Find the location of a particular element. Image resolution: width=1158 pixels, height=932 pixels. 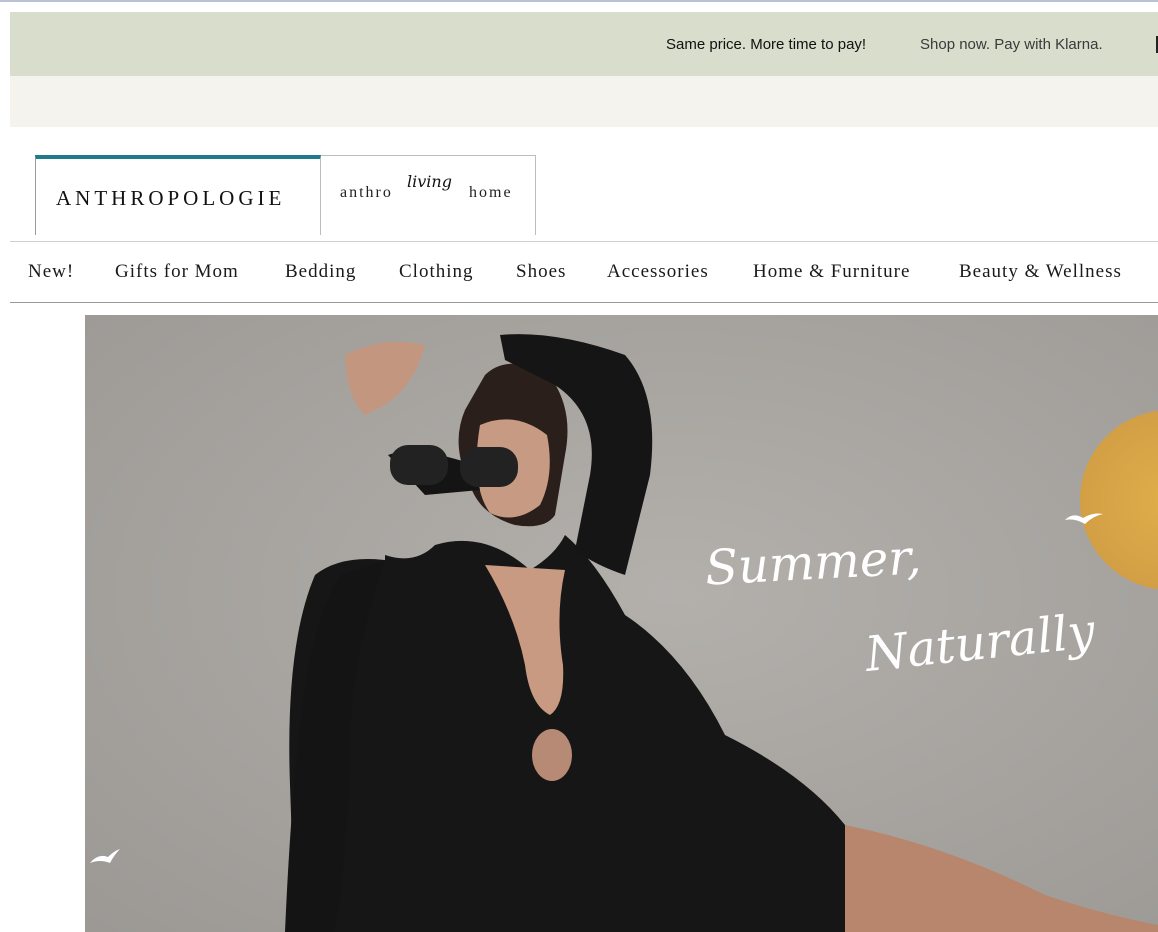

anthropologie-logo: ANTHROPOLOGIE is located at coordinates (171, 198).